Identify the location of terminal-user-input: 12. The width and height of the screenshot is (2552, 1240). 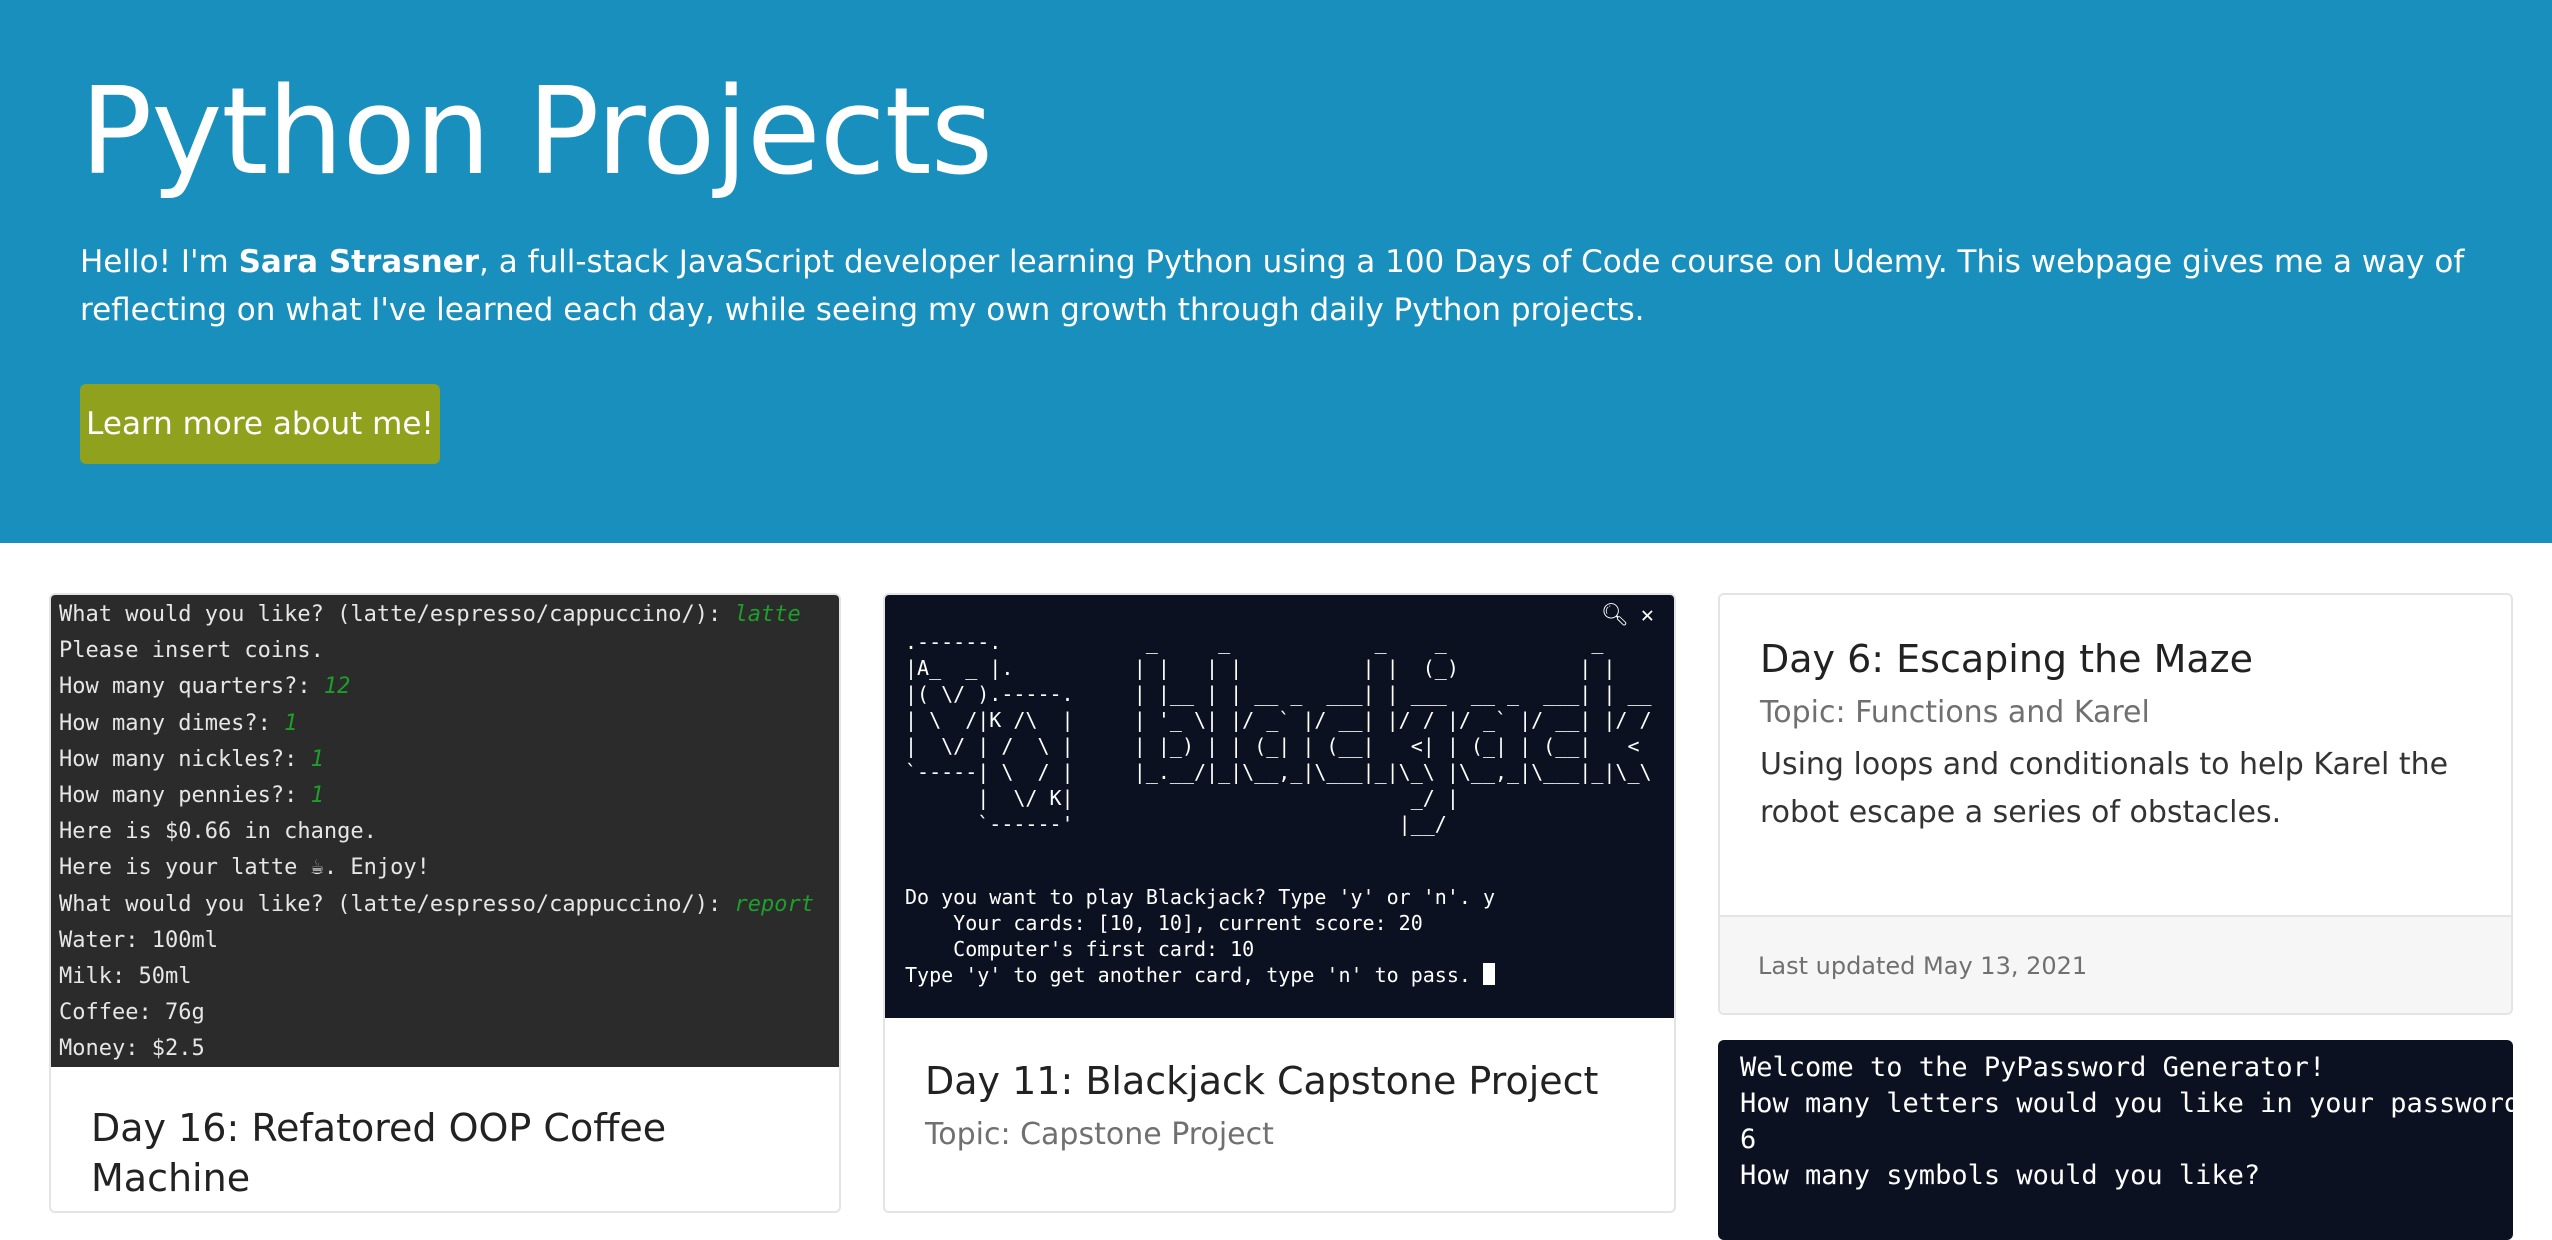
(337, 687).